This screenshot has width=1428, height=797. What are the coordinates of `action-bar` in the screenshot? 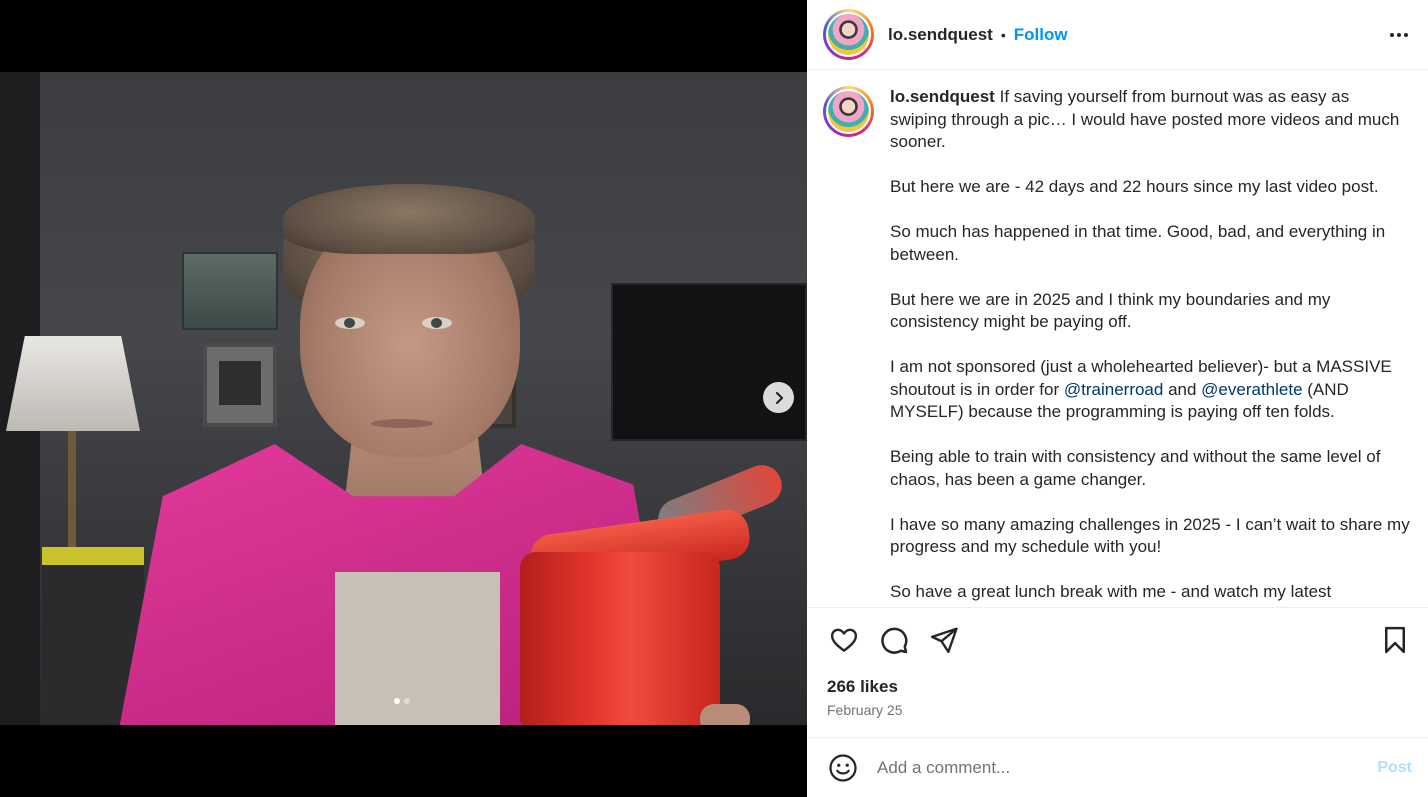 It's located at (1117, 639).